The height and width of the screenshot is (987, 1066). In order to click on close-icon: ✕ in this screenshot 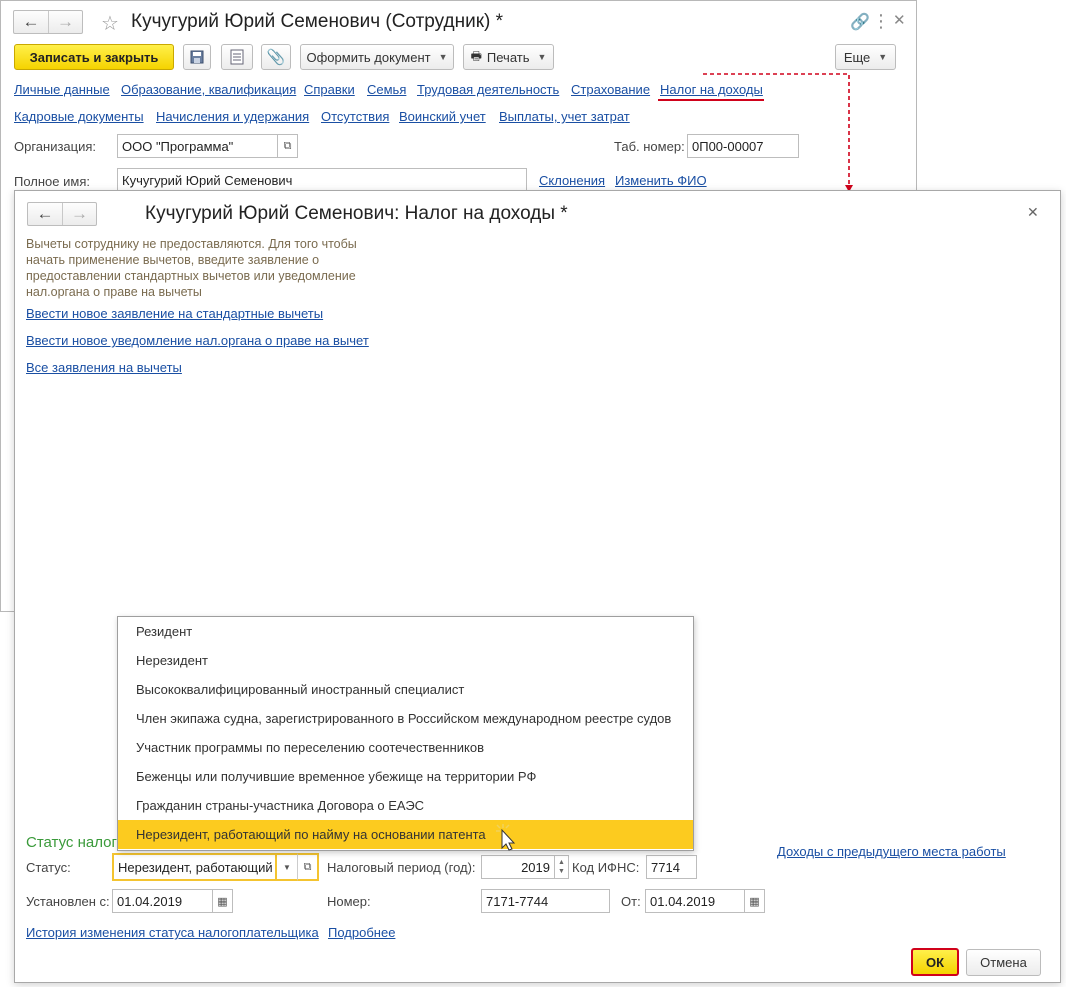, I will do `click(1033, 212)`.